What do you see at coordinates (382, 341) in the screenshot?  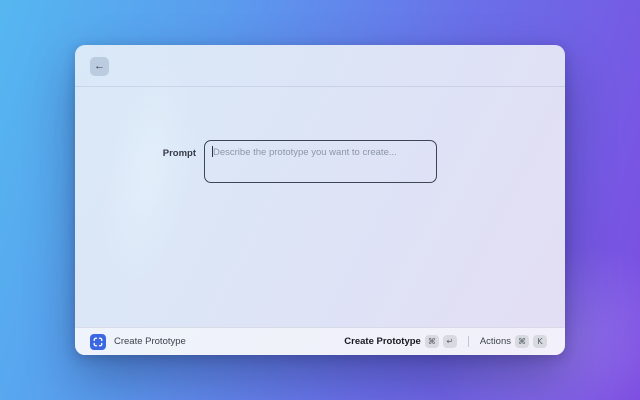 I see `submit-button-label: Create Prototype` at bounding box center [382, 341].